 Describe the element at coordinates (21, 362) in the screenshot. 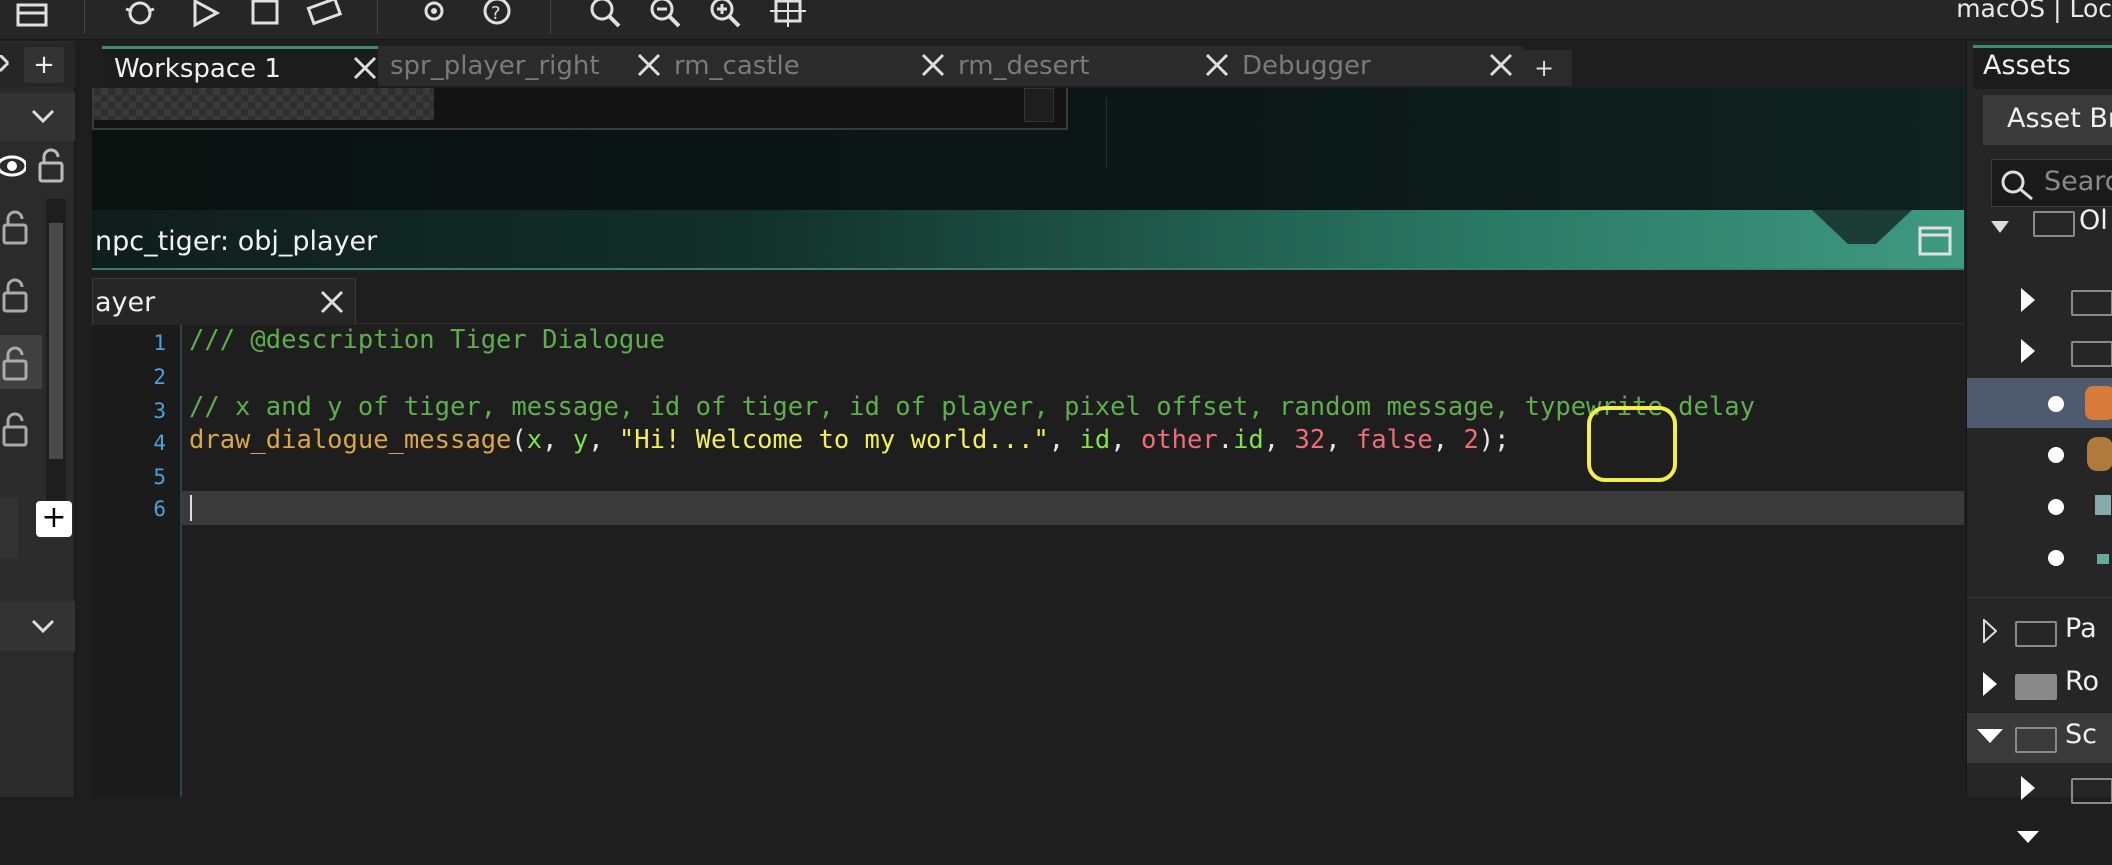

I see `selected-layer-row` at that location.